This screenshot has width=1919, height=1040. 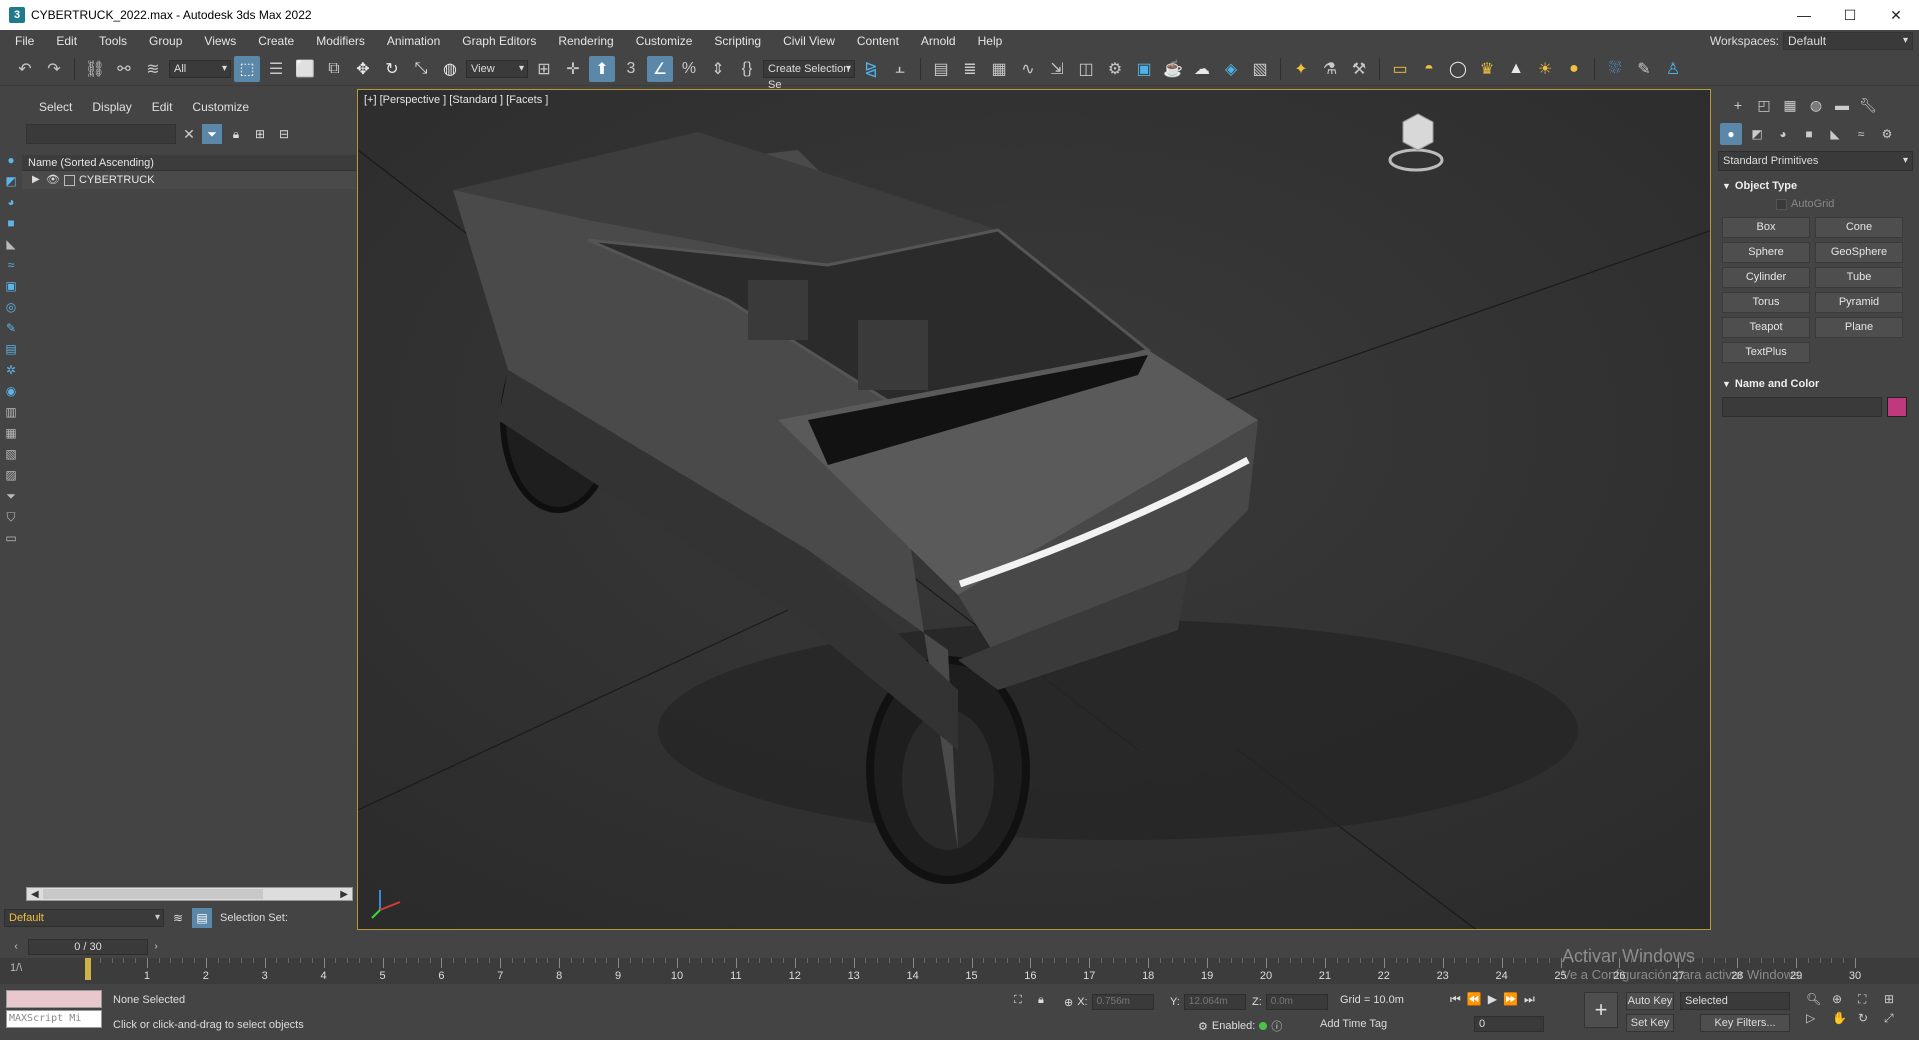 What do you see at coordinates (990, 41) in the screenshot?
I see `menu-help: Help` at bounding box center [990, 41].